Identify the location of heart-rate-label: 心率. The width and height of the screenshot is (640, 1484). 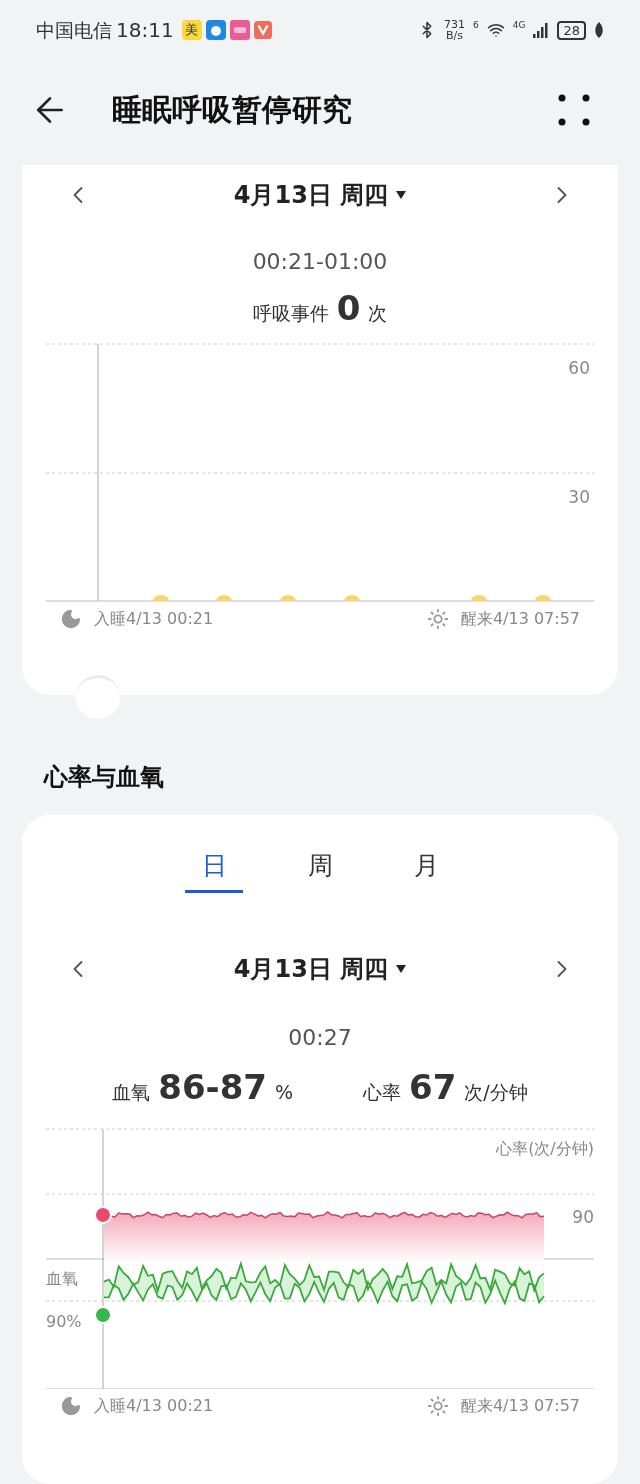
(382, 1092).